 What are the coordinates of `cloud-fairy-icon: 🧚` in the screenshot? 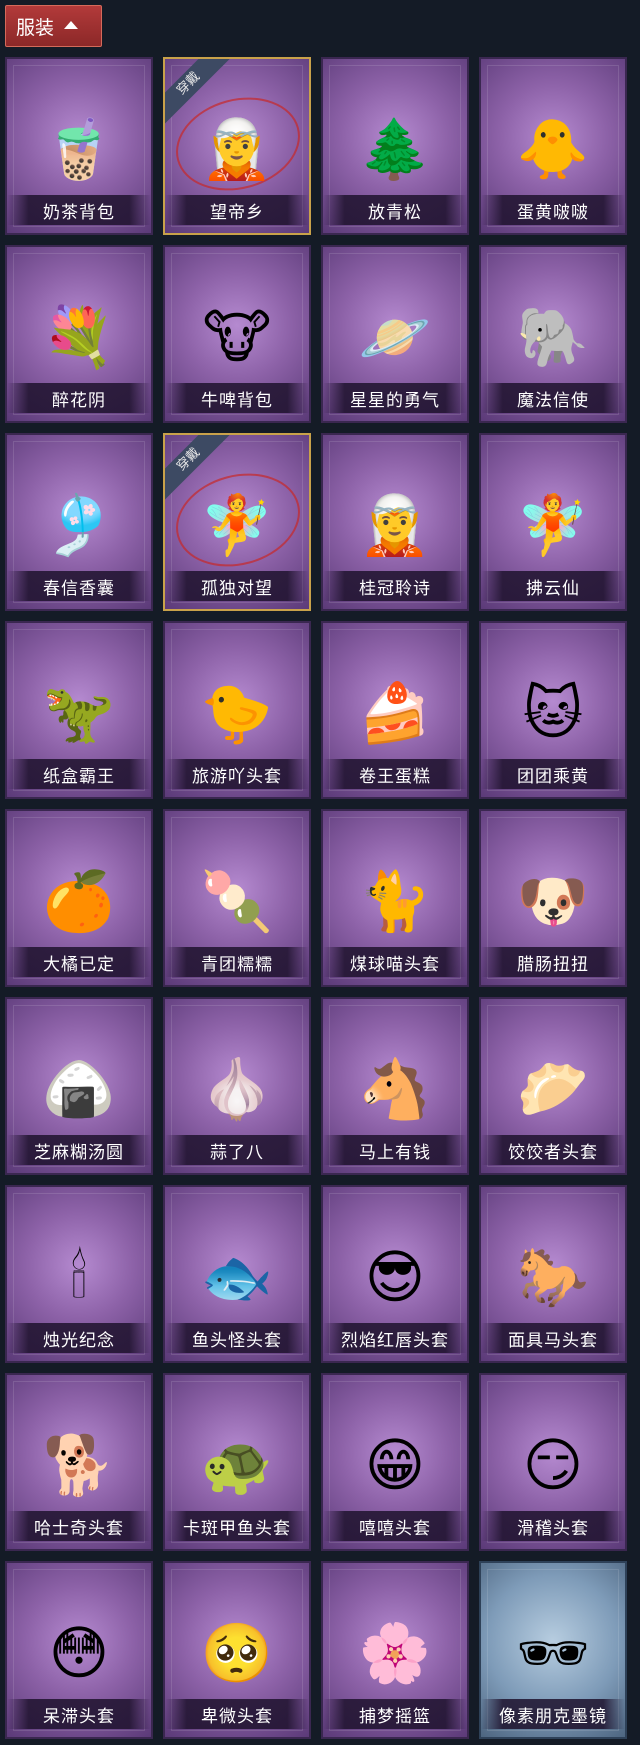 It's located at (553, 525).